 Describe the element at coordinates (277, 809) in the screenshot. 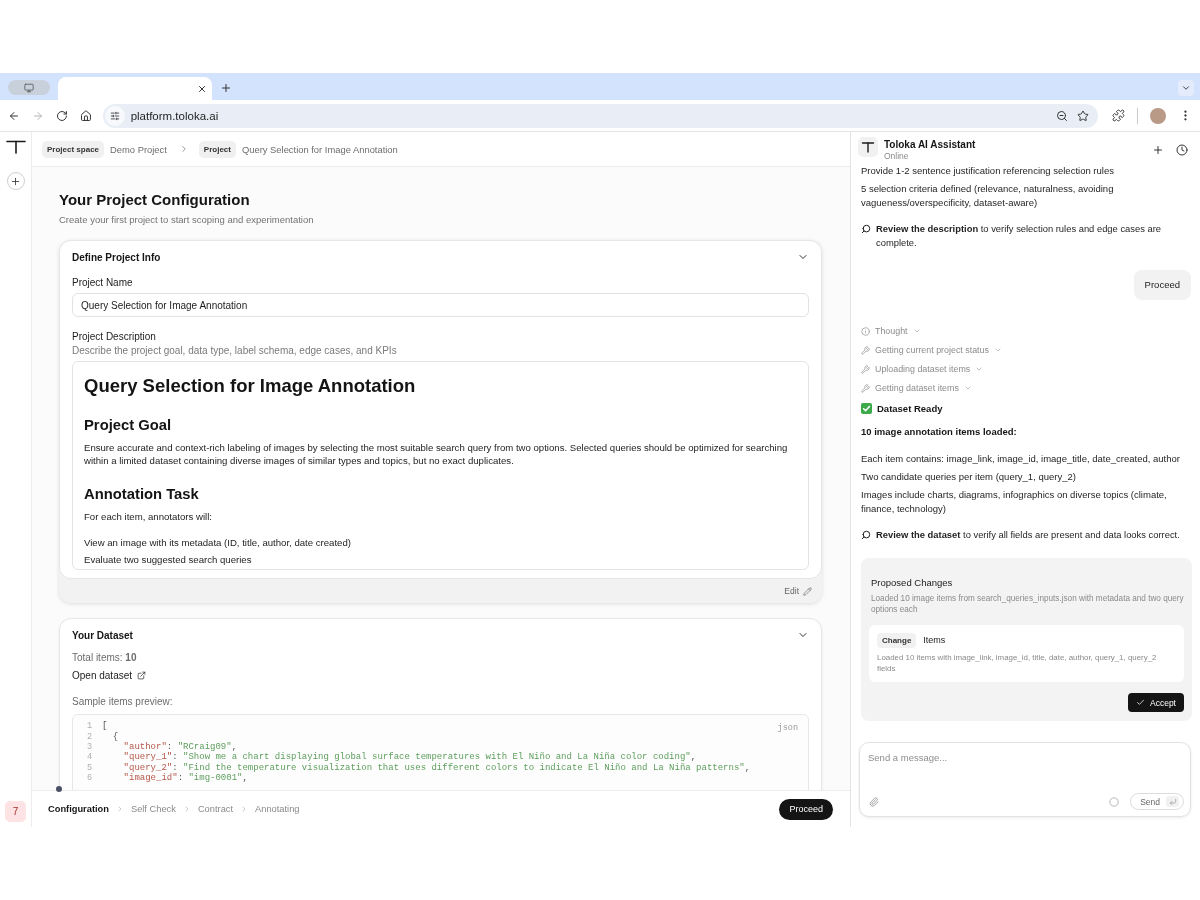

I see `step-tab: Annotating` at that location.